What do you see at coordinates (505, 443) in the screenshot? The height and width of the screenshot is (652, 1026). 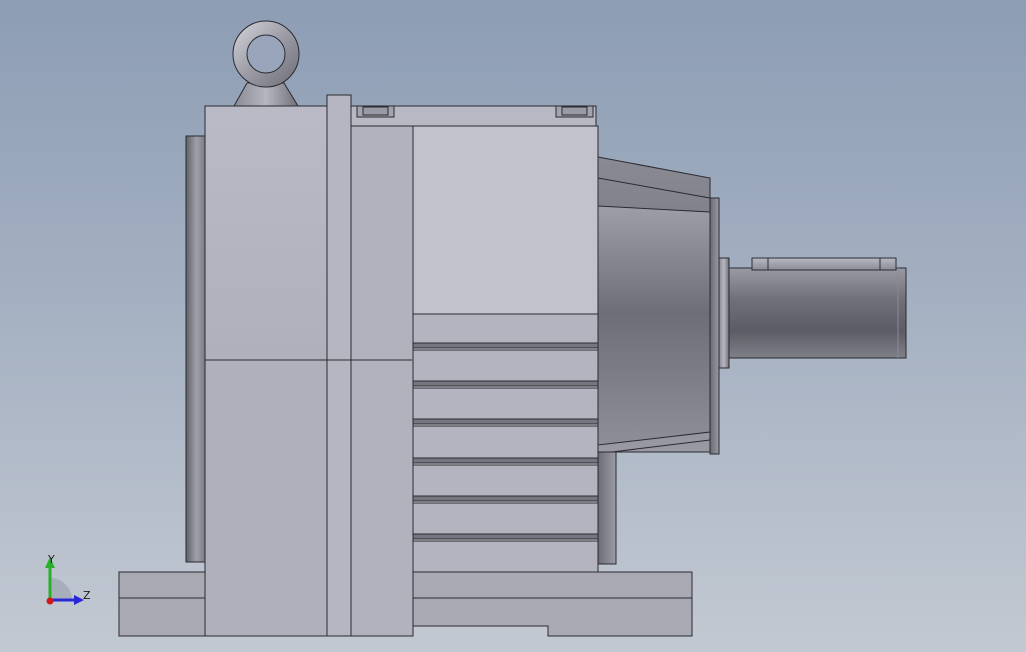 I see `gear-case-finned` at bounding box center [505, 443].